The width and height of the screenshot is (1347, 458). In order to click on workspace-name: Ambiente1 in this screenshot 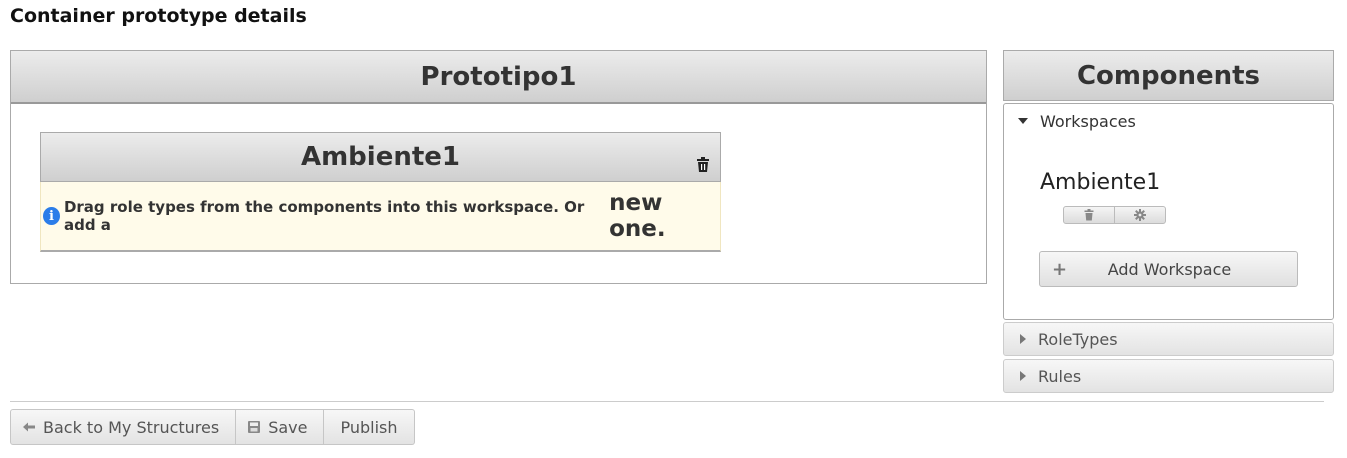, I will do `click(380, 157)`.